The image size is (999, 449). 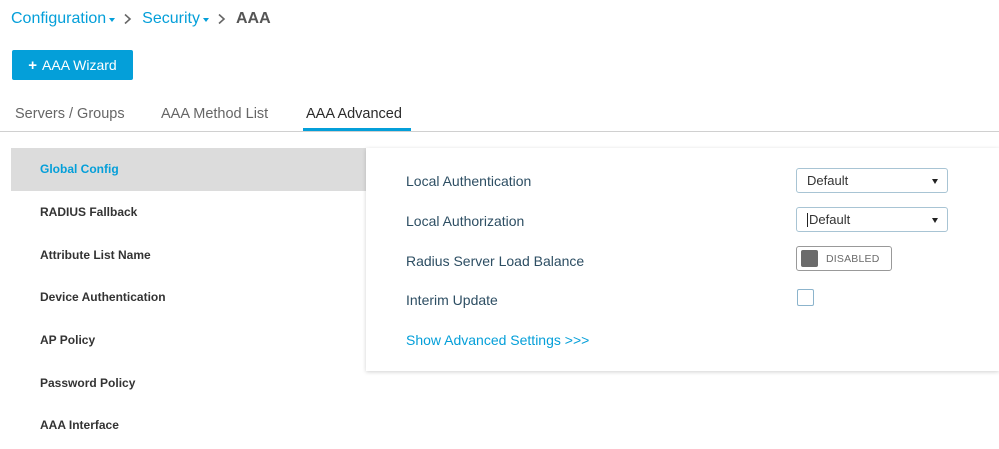 What do you see at coordinates (141, 19) in the screenshot?
I see `breadcrumb: Configuration Security AAA` at bounding box center [141, 19].